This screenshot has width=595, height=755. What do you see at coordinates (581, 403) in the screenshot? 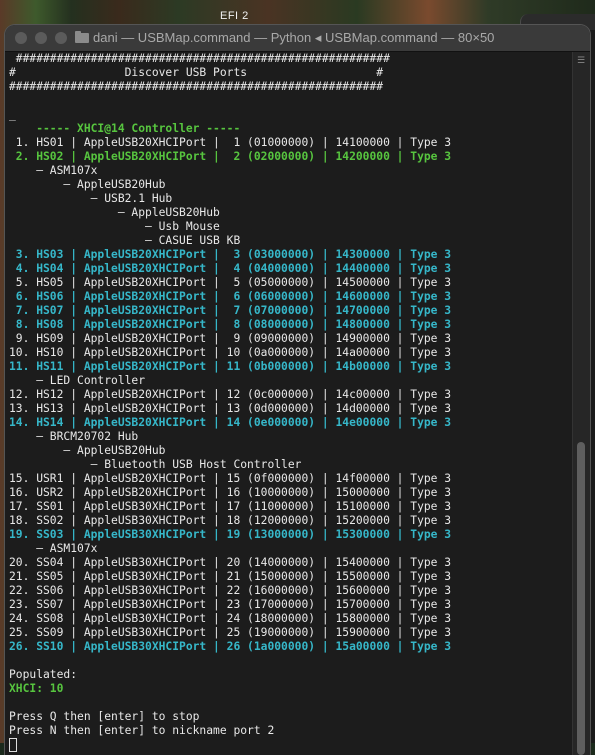
I see `vertical-scrollbar: ☰` at bounding box center [581, 403].